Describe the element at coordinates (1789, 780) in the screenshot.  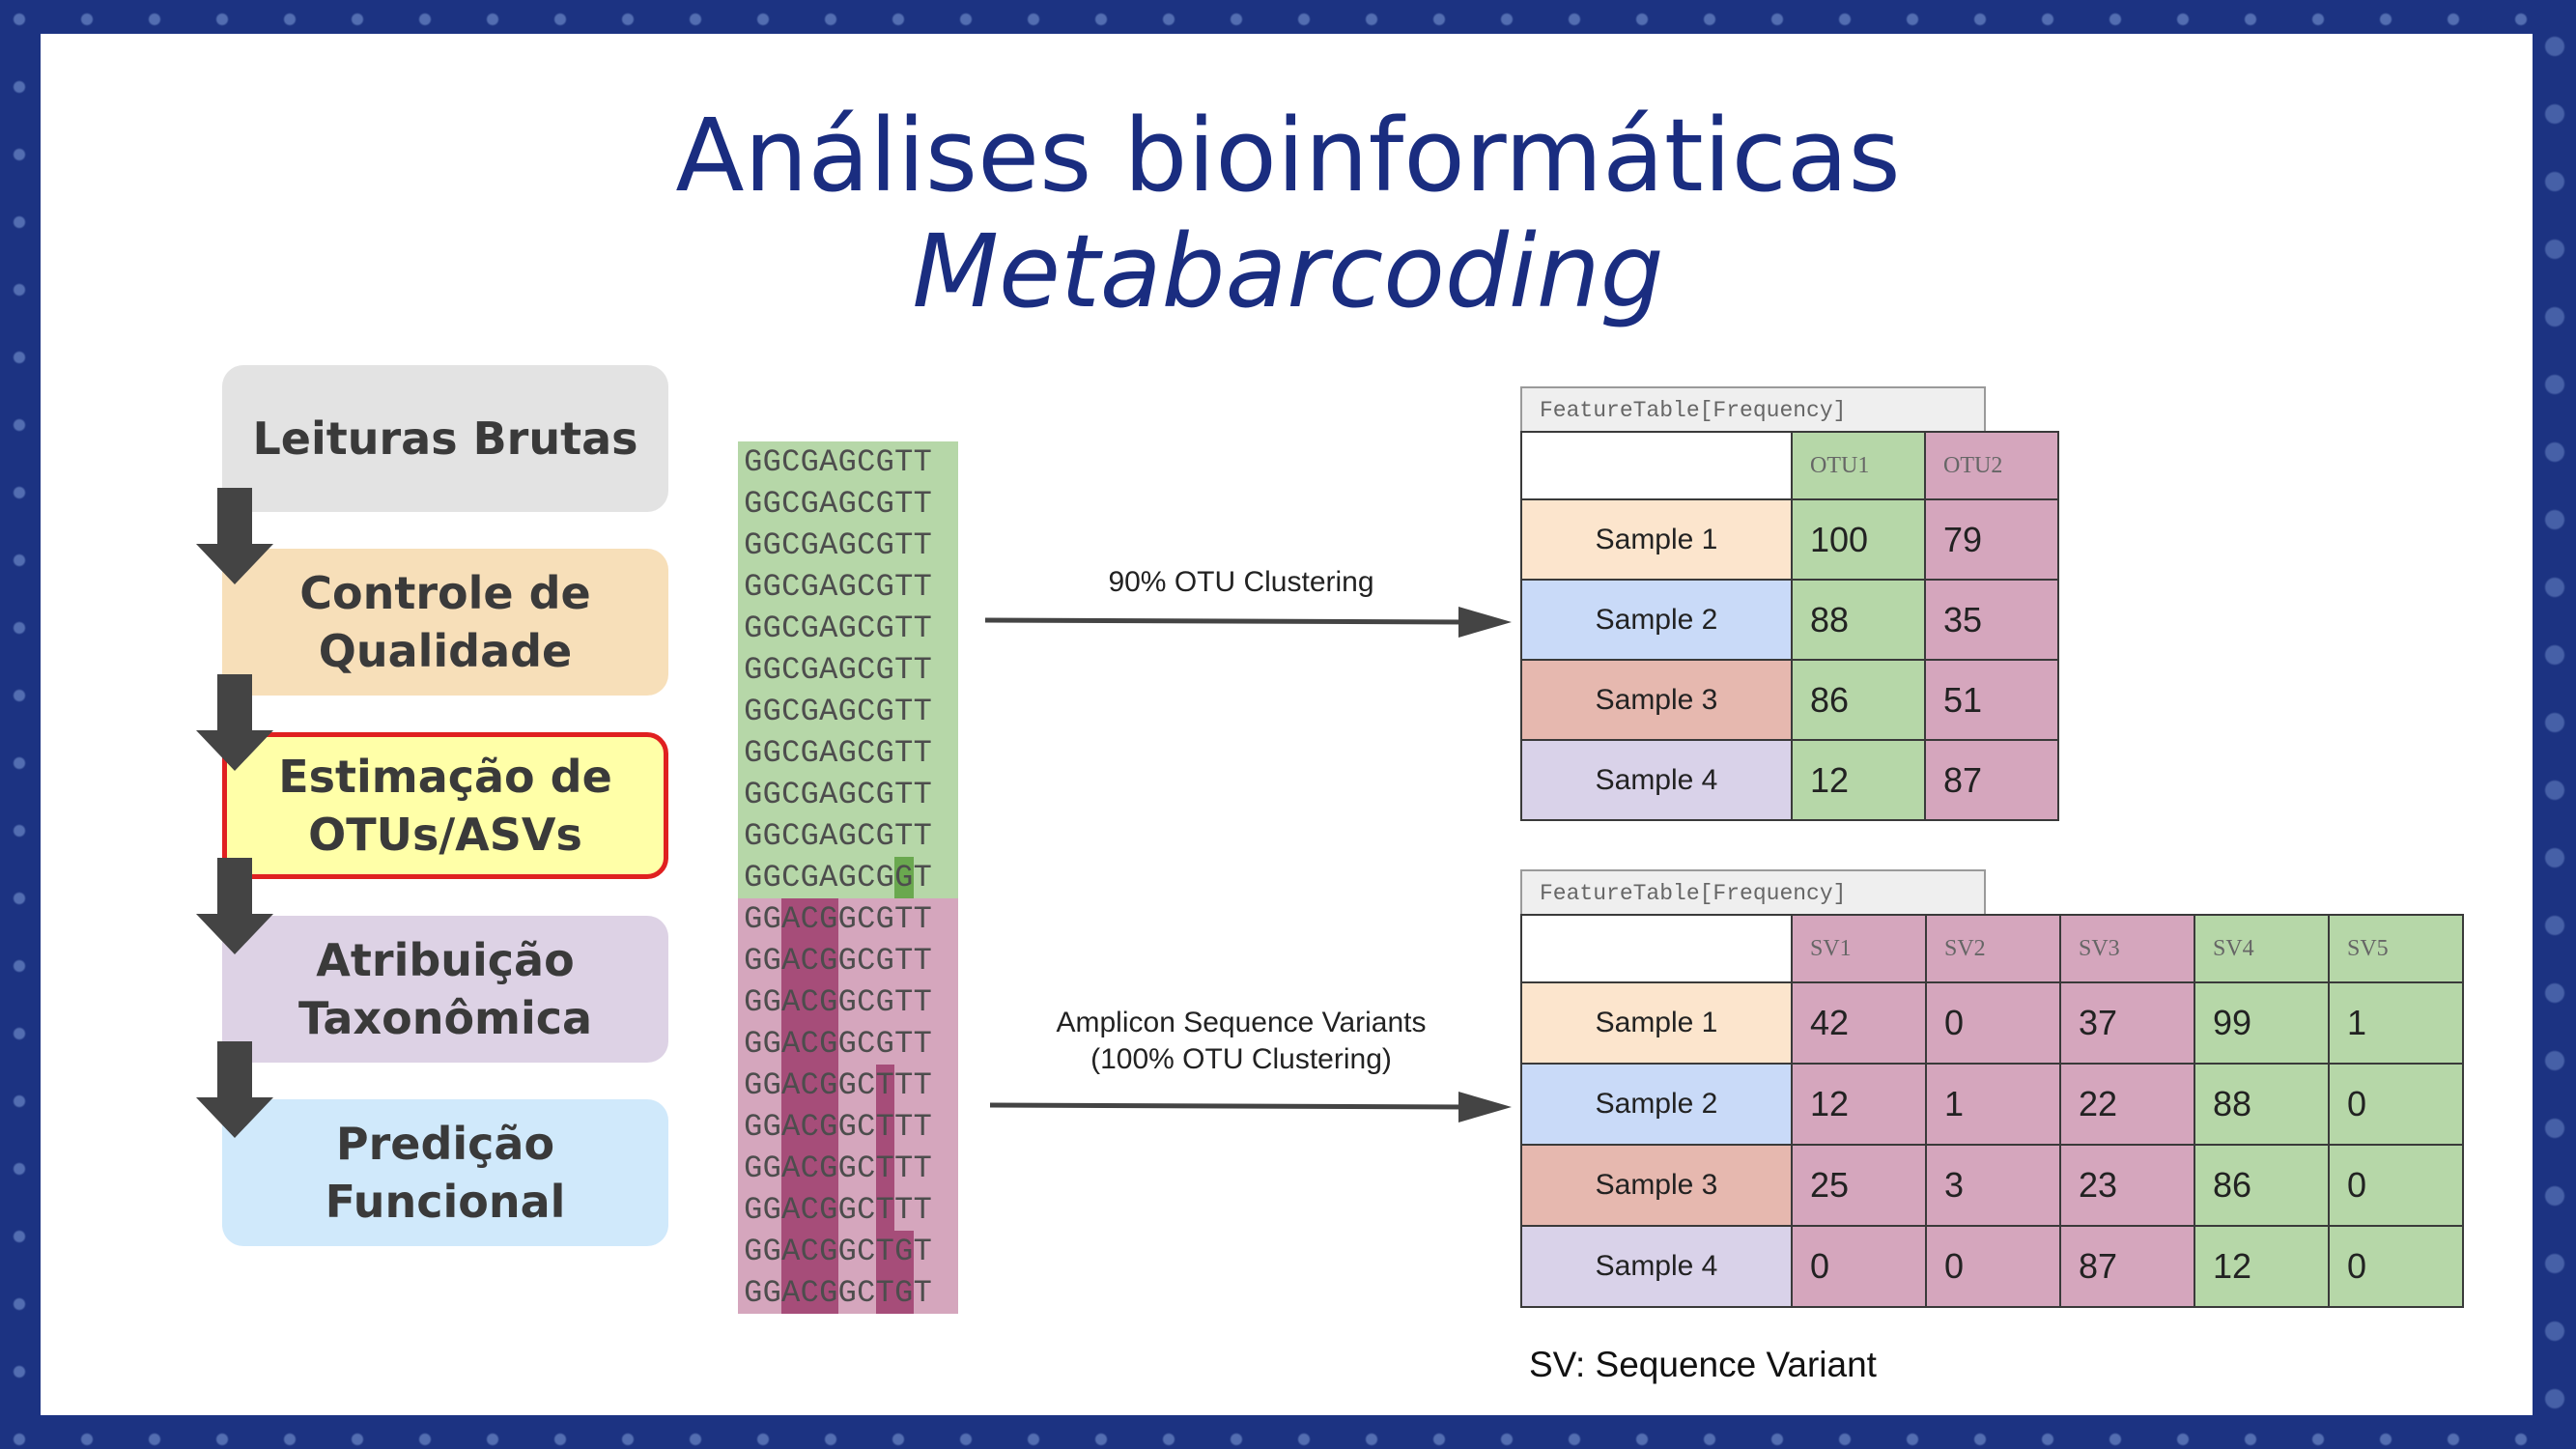
I see `table-row: Sample 4 12 87` at that location.